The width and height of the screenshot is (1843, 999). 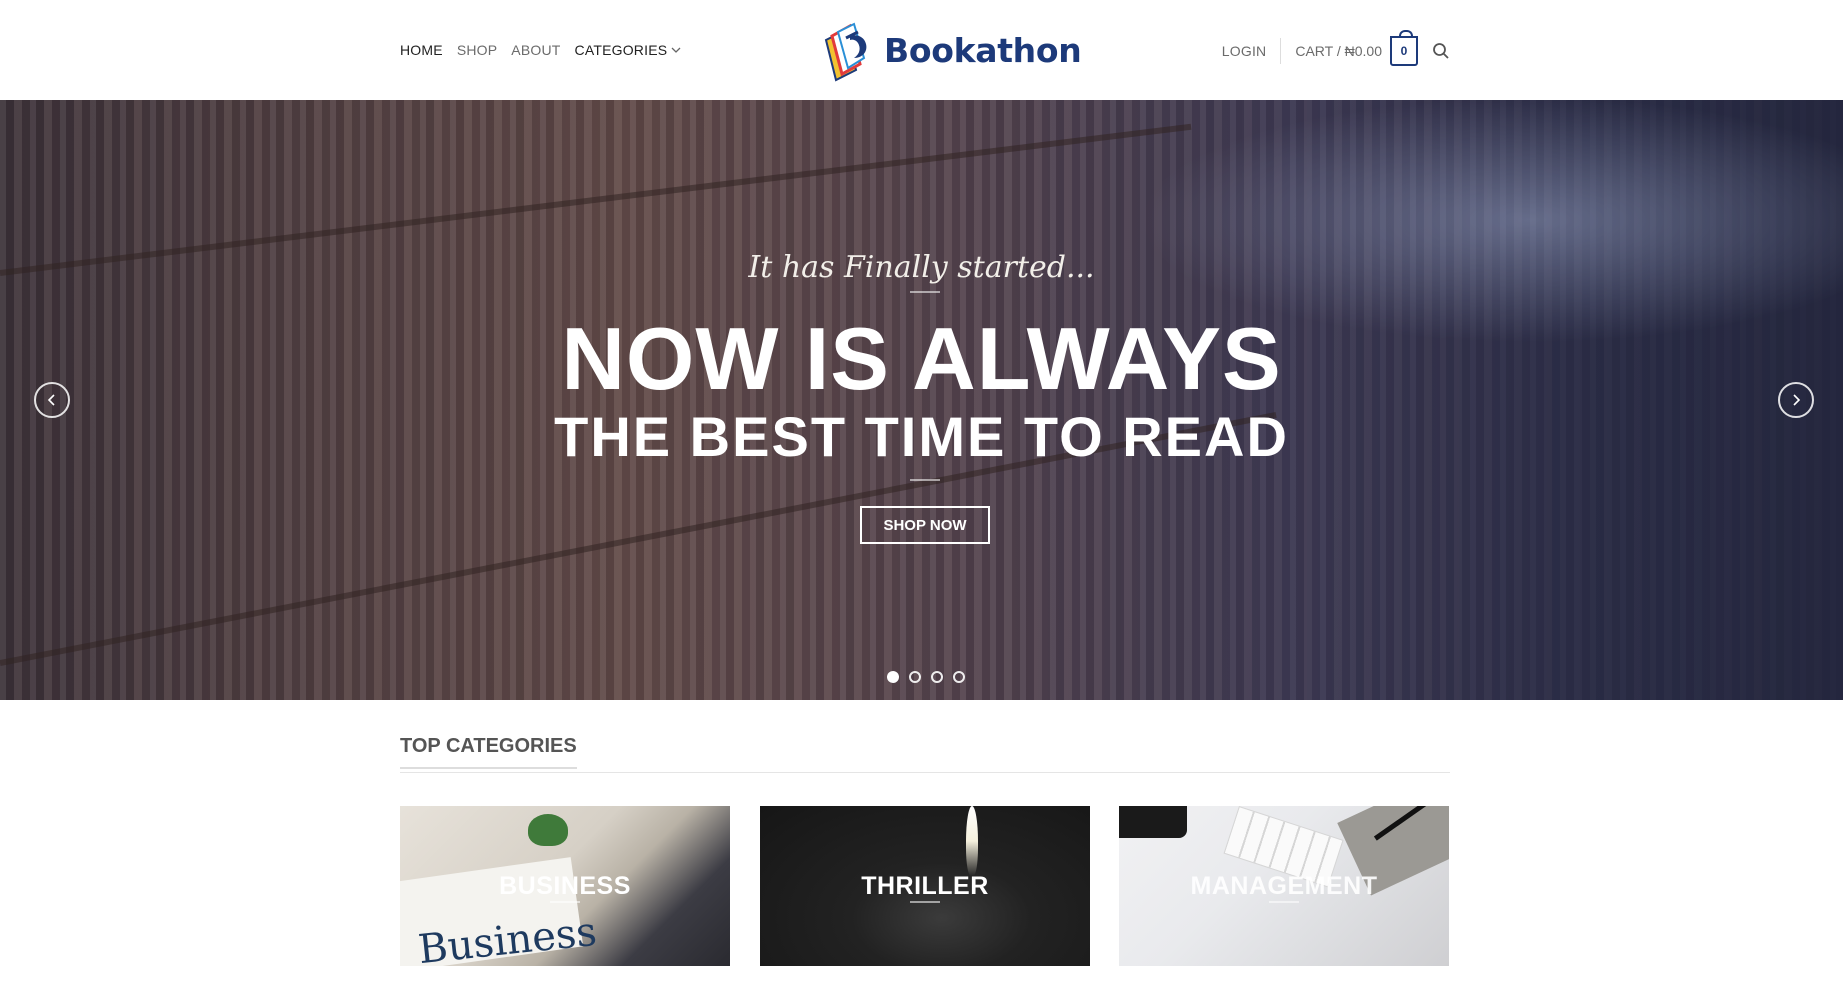 I want to click on category-card-thriller: THRILLER, so click(x=925, y=886).